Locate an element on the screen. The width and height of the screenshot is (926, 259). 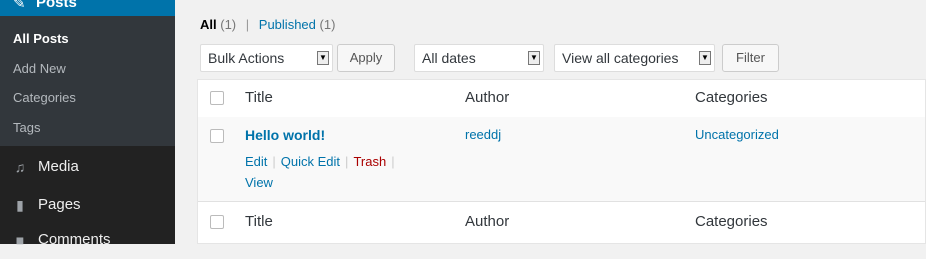
select-all-checkbox is located at coordinates (217, 98).